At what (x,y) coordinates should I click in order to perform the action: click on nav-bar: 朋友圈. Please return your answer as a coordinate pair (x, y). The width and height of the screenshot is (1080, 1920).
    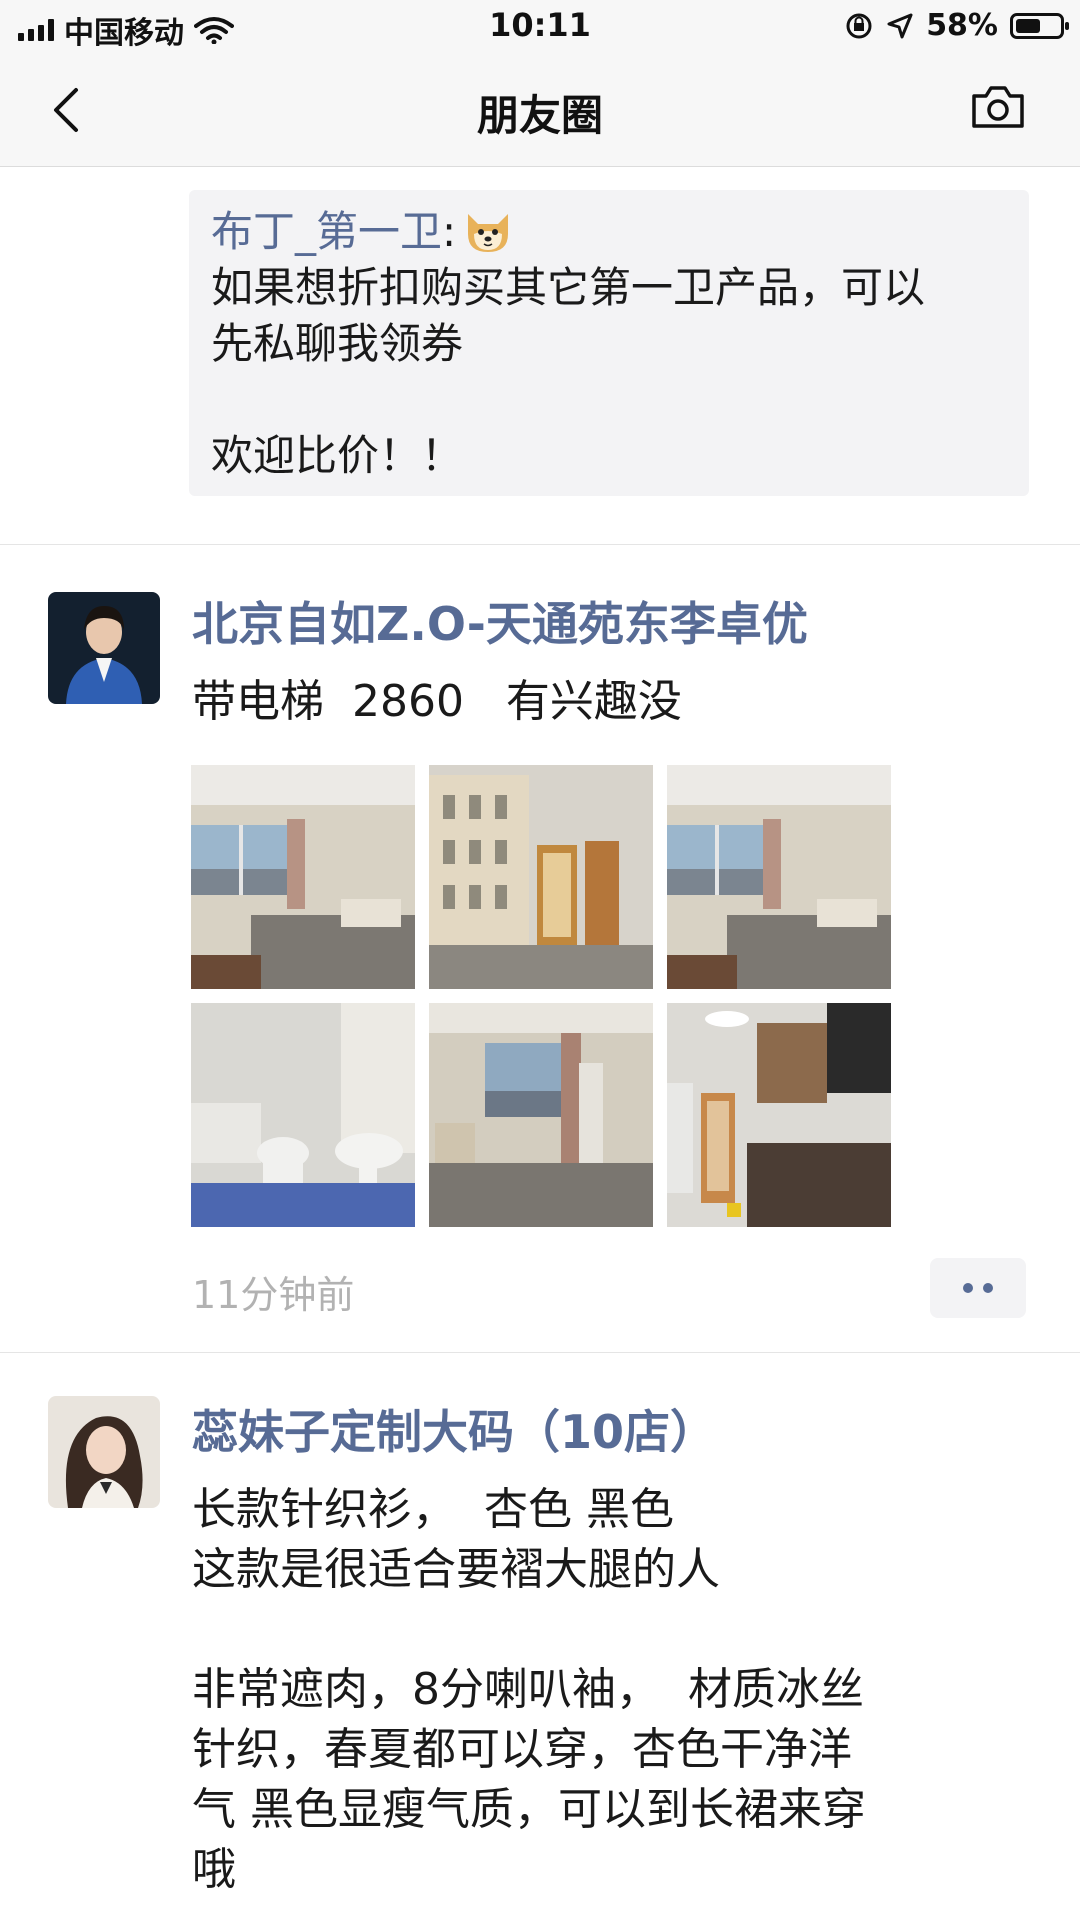
    Looking at the image, I should click on (540, 109).